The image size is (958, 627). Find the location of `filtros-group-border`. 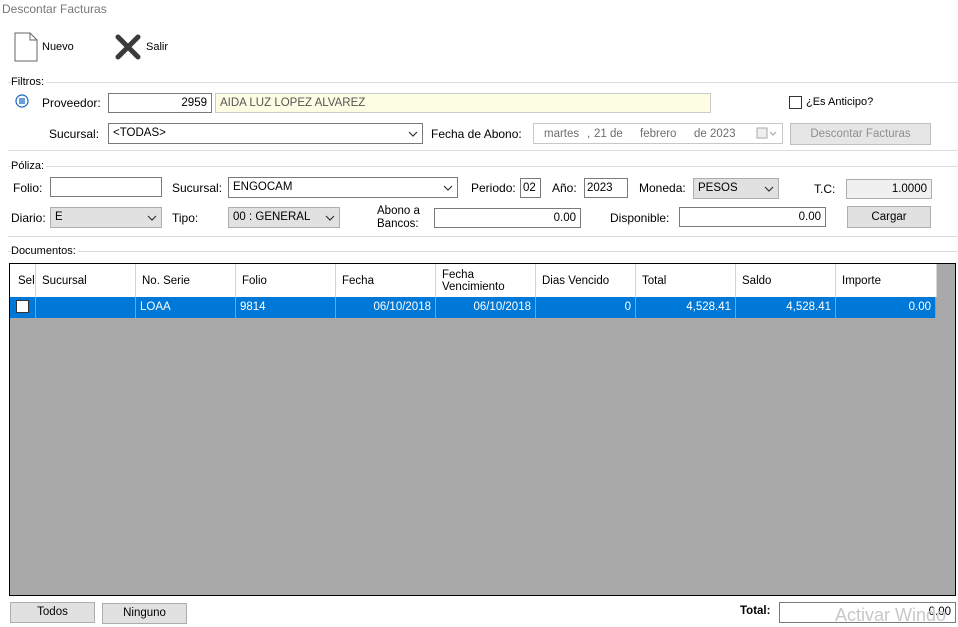

filtros-group-border is located at coordinates (483, 82).